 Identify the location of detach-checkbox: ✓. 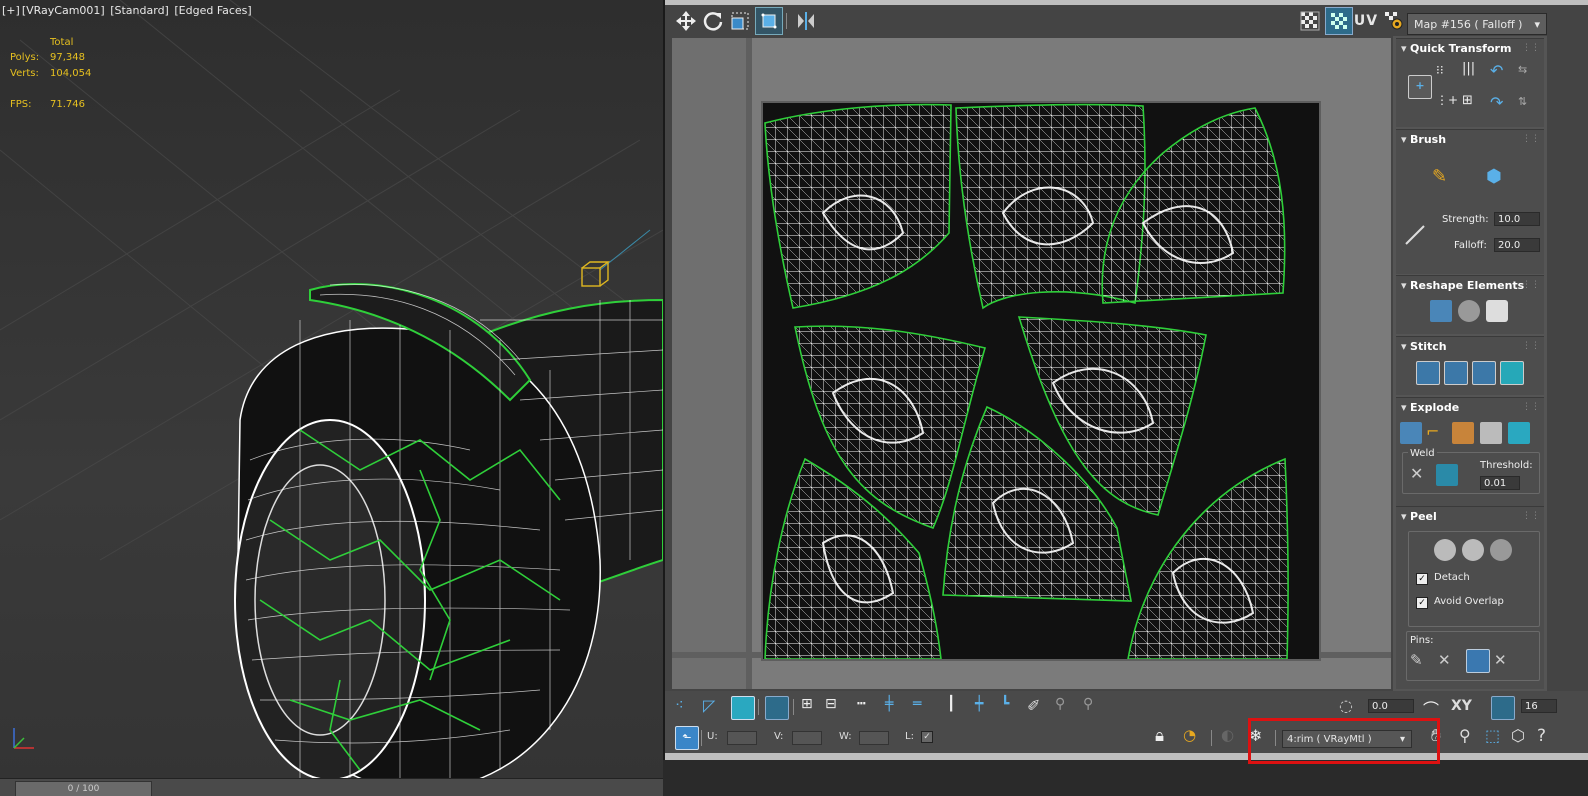
(1422, 579).